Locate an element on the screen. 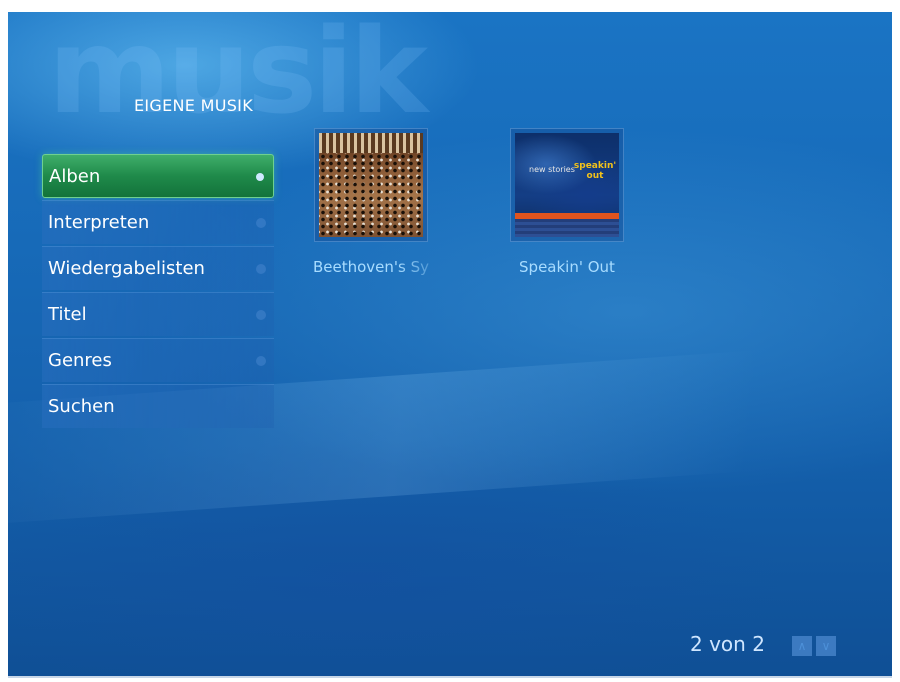 This screenshot has width=900, height=682. menu-item-label: Suchen is located at coordinates (81, 406).